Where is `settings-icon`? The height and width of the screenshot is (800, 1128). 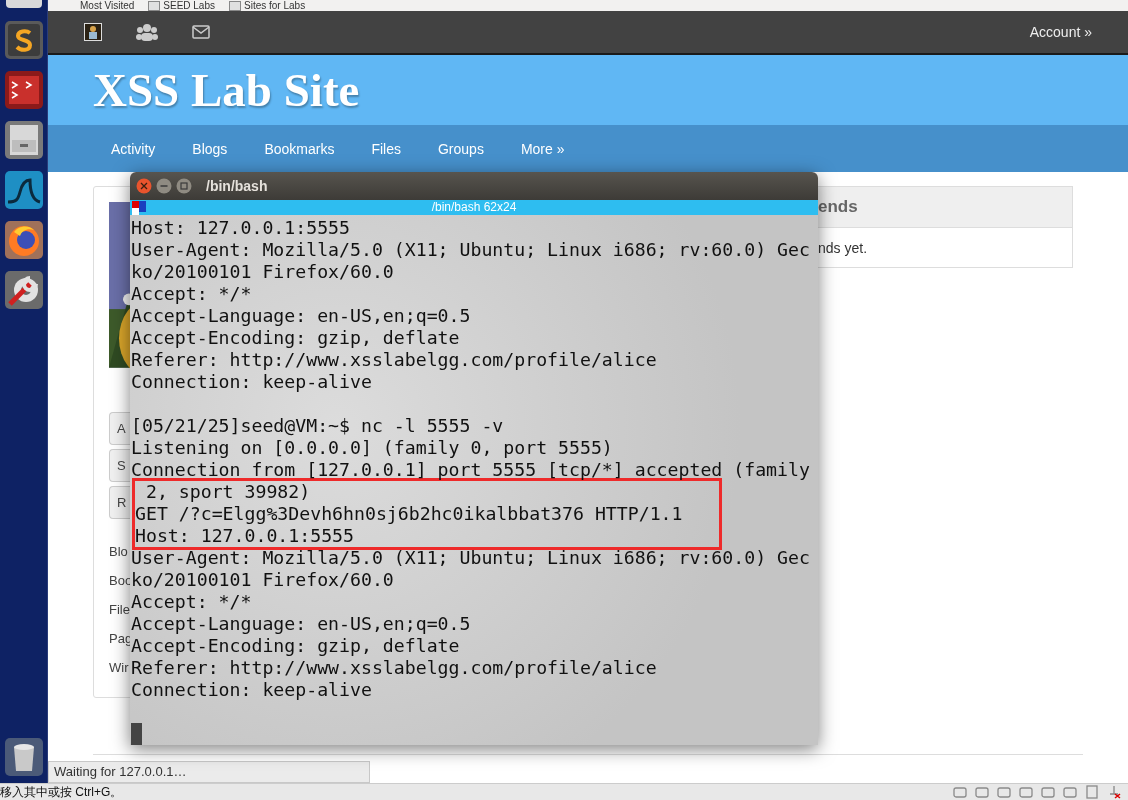
settings-icon is located at coordinates (23, 290).